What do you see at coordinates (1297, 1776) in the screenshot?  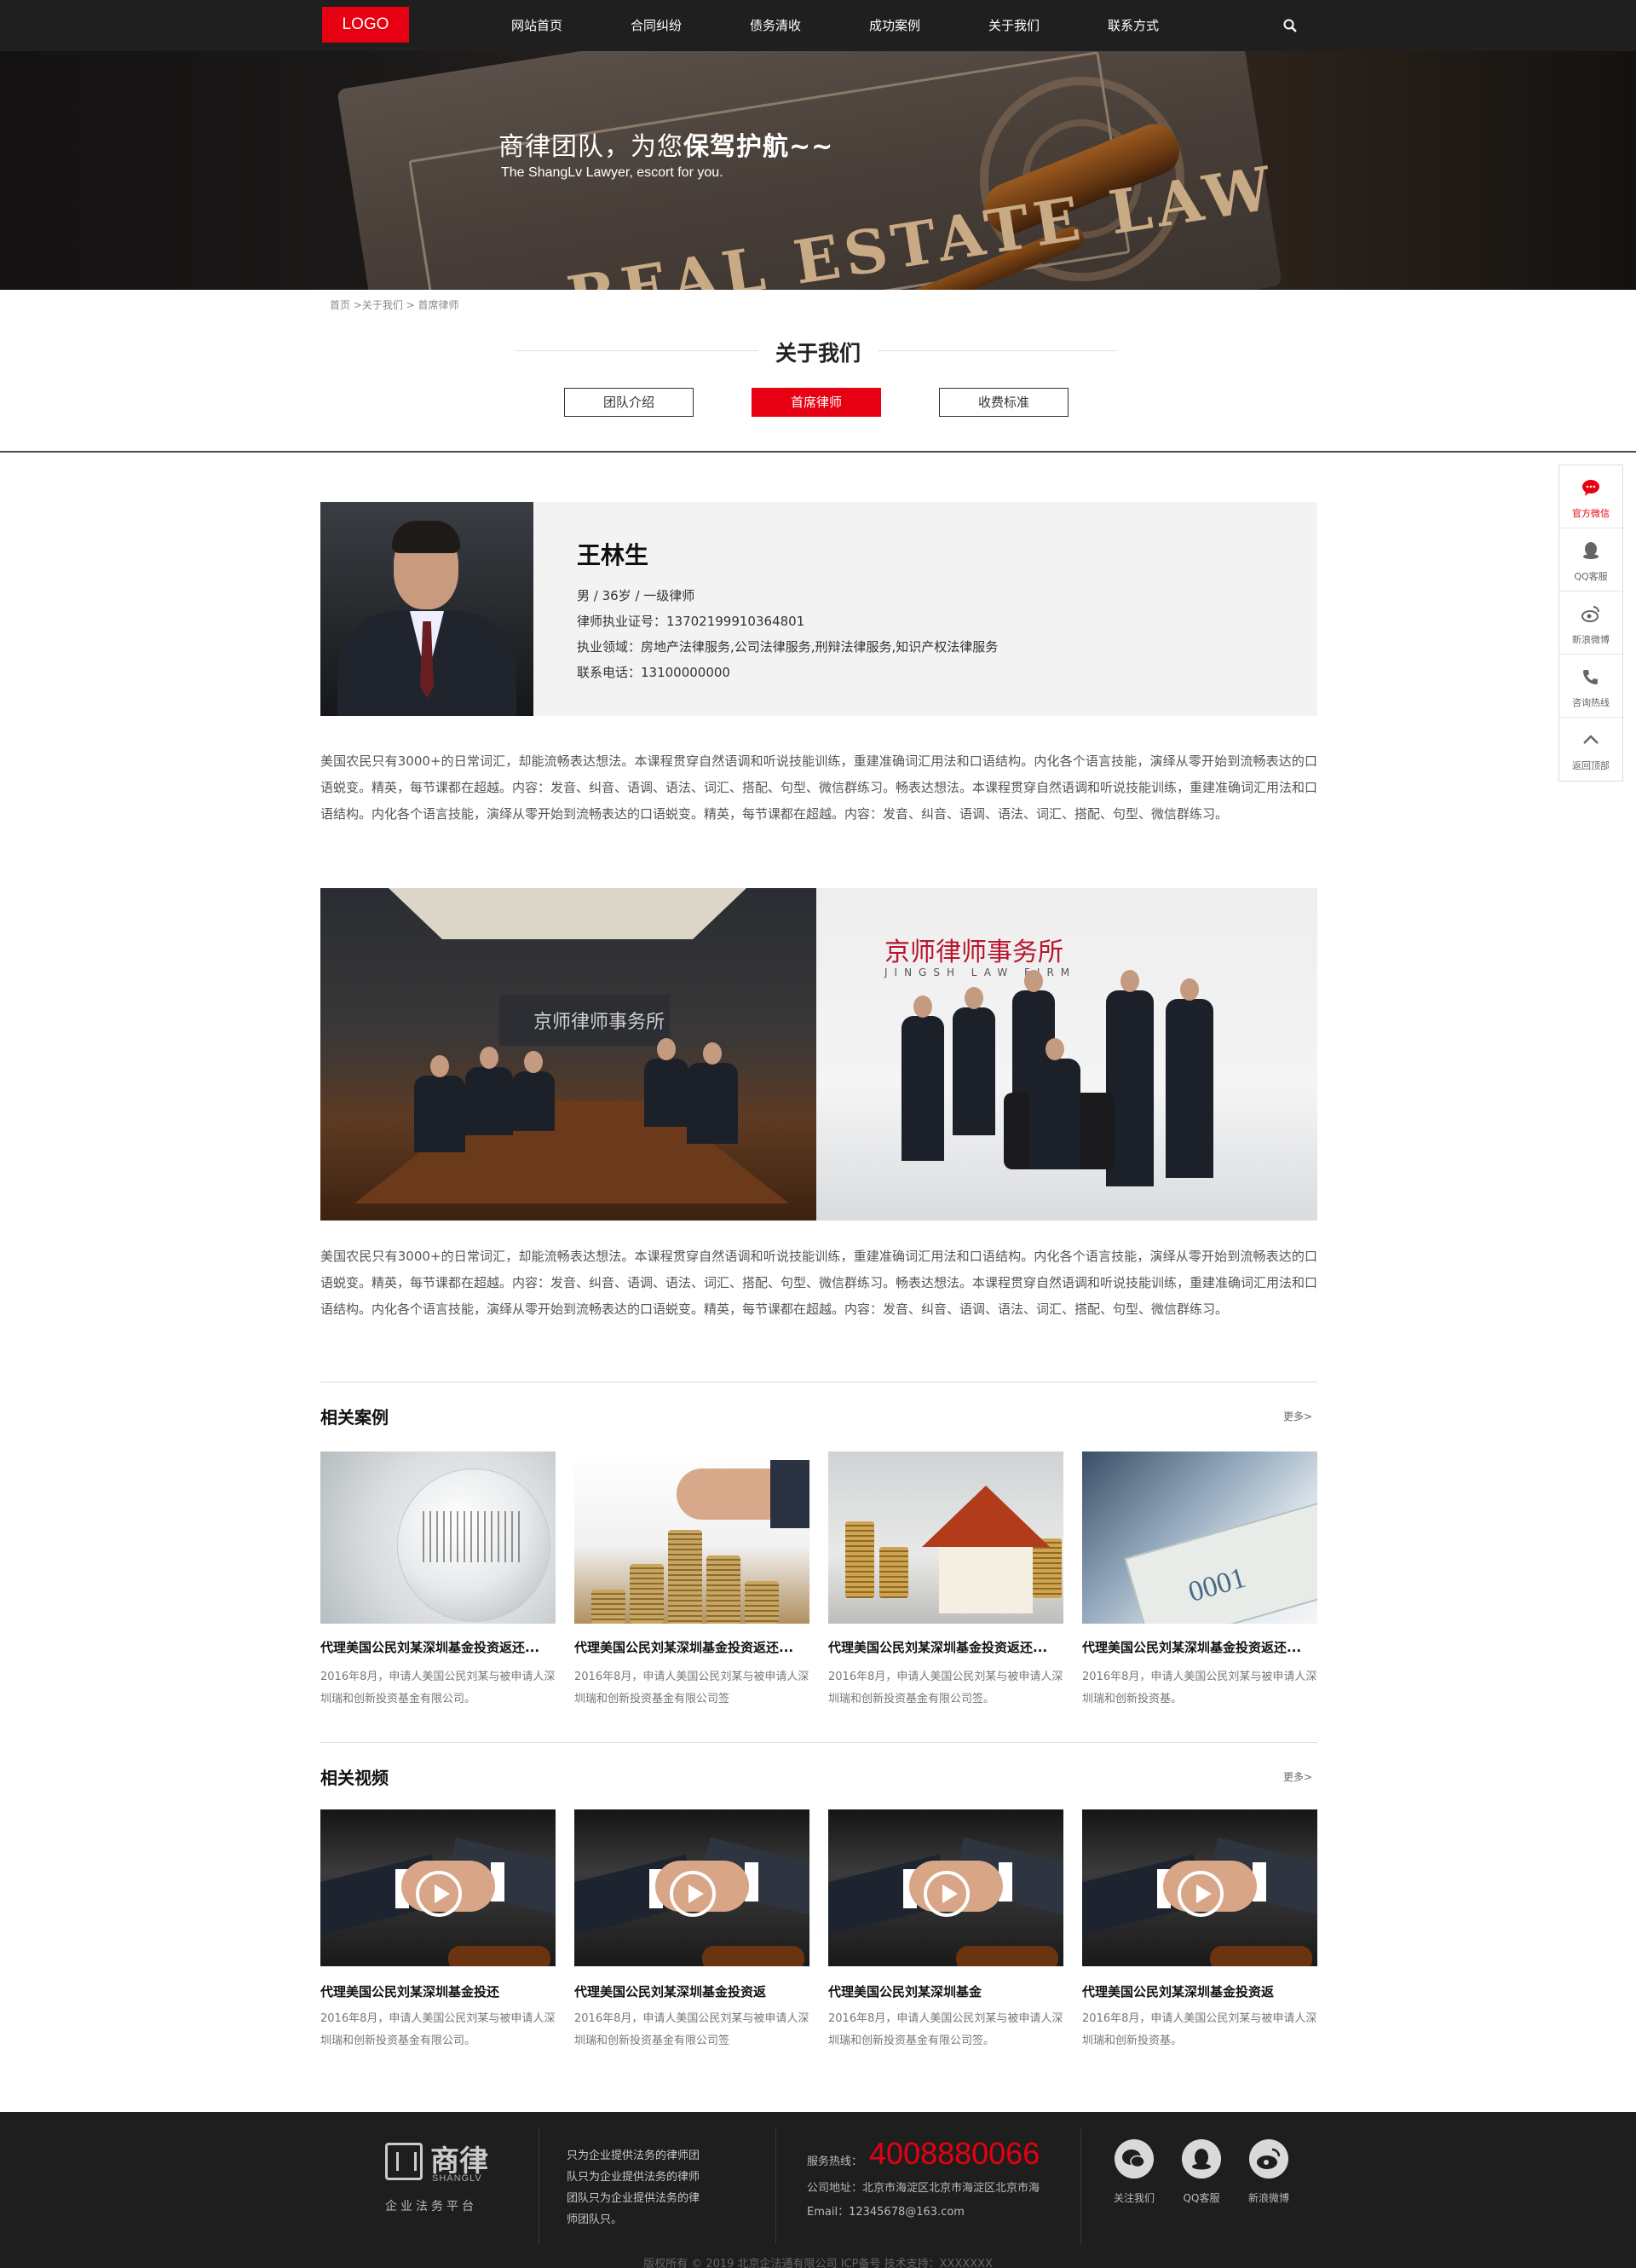 I see `related-videos-more-link: 更多>` at bounding box center [1297, 1776].